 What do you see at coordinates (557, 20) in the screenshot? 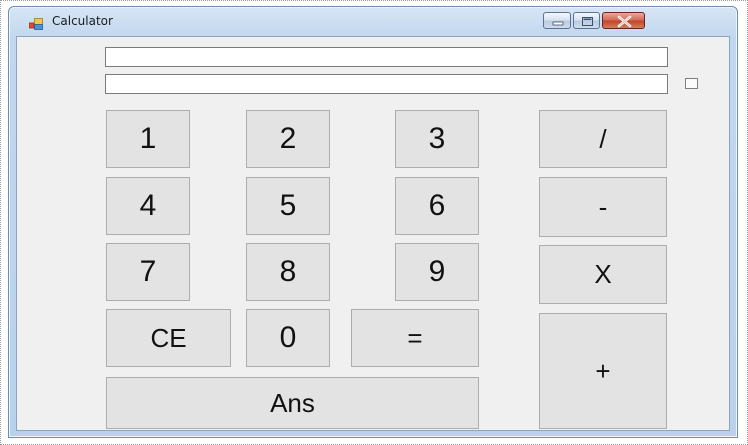
I see `minimize-button` at bounding box center [557, 20].